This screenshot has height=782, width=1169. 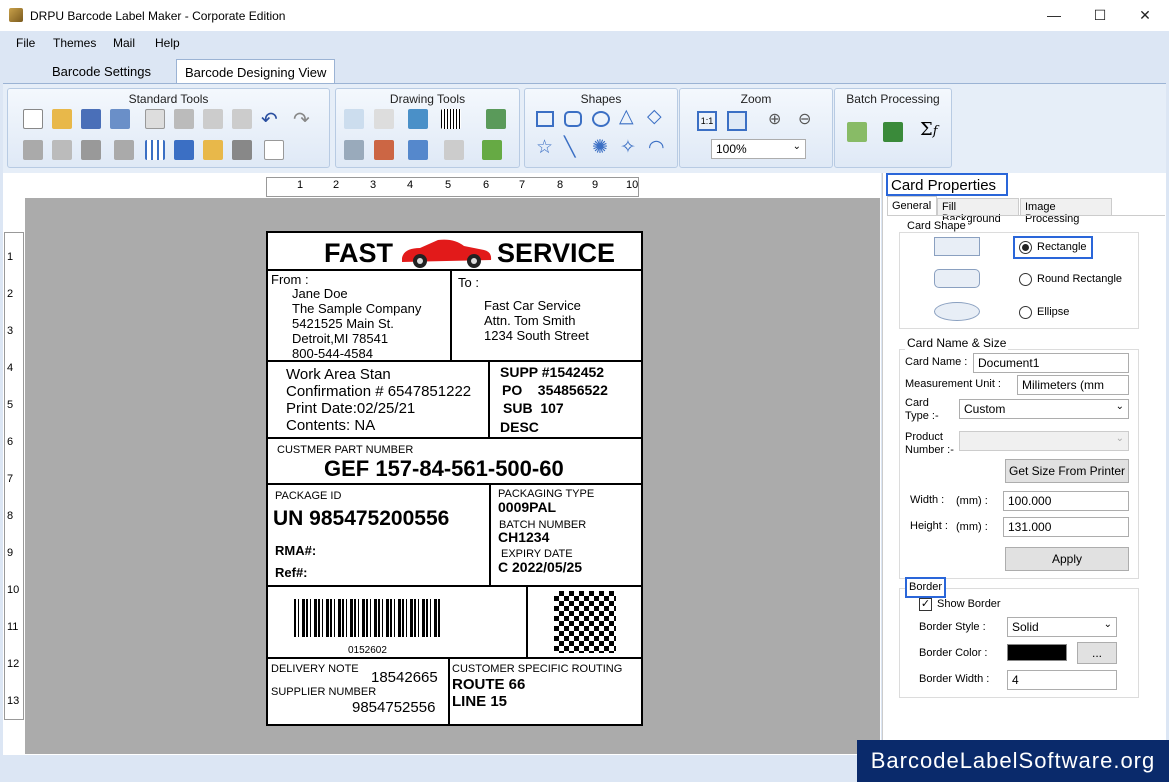 What do you see at coordinates (184, 119) in the screenshot?
I see `paste-icon` at bounding box center [184, 119].